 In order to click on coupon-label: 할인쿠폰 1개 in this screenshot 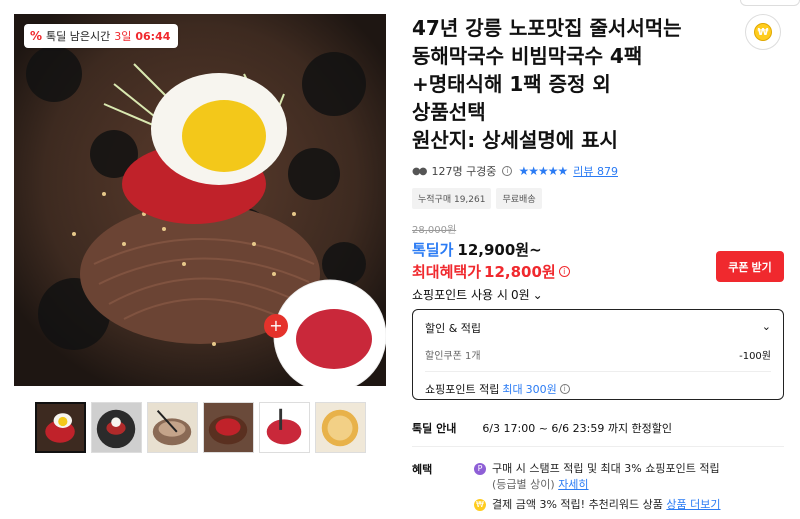, I will do `click(453, 356)`.